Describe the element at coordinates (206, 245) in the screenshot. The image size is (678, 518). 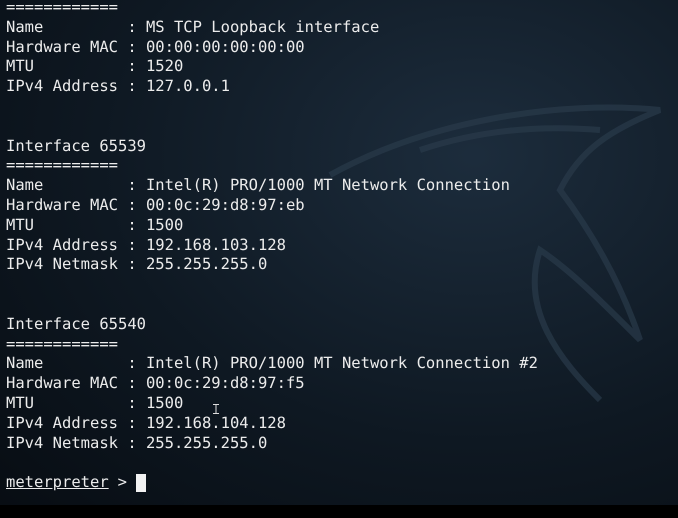
I see `field-value: : 192.168.103.128` at that location.